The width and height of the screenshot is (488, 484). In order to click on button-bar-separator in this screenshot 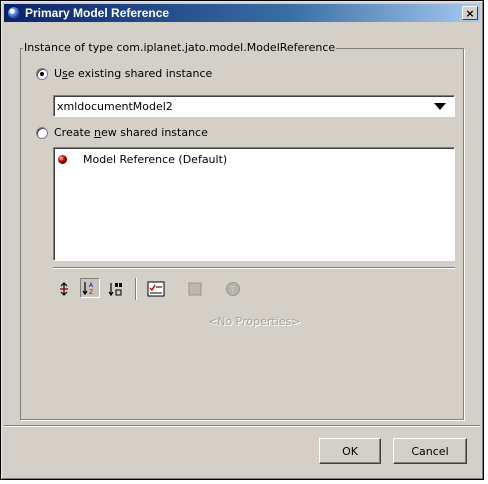, I will do `click(242, 426)`.